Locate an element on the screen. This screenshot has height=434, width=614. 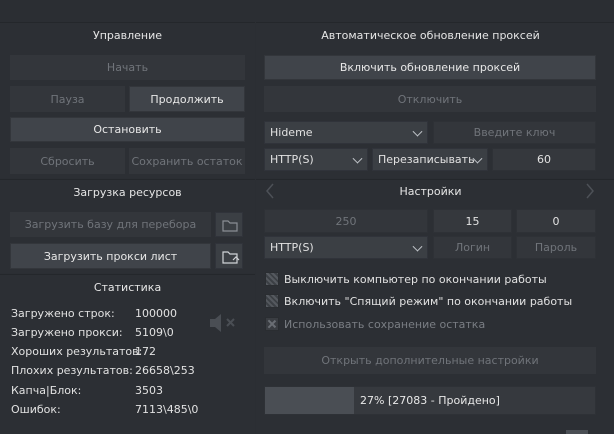
folder-open-icon is located at coordinates (231, 257).